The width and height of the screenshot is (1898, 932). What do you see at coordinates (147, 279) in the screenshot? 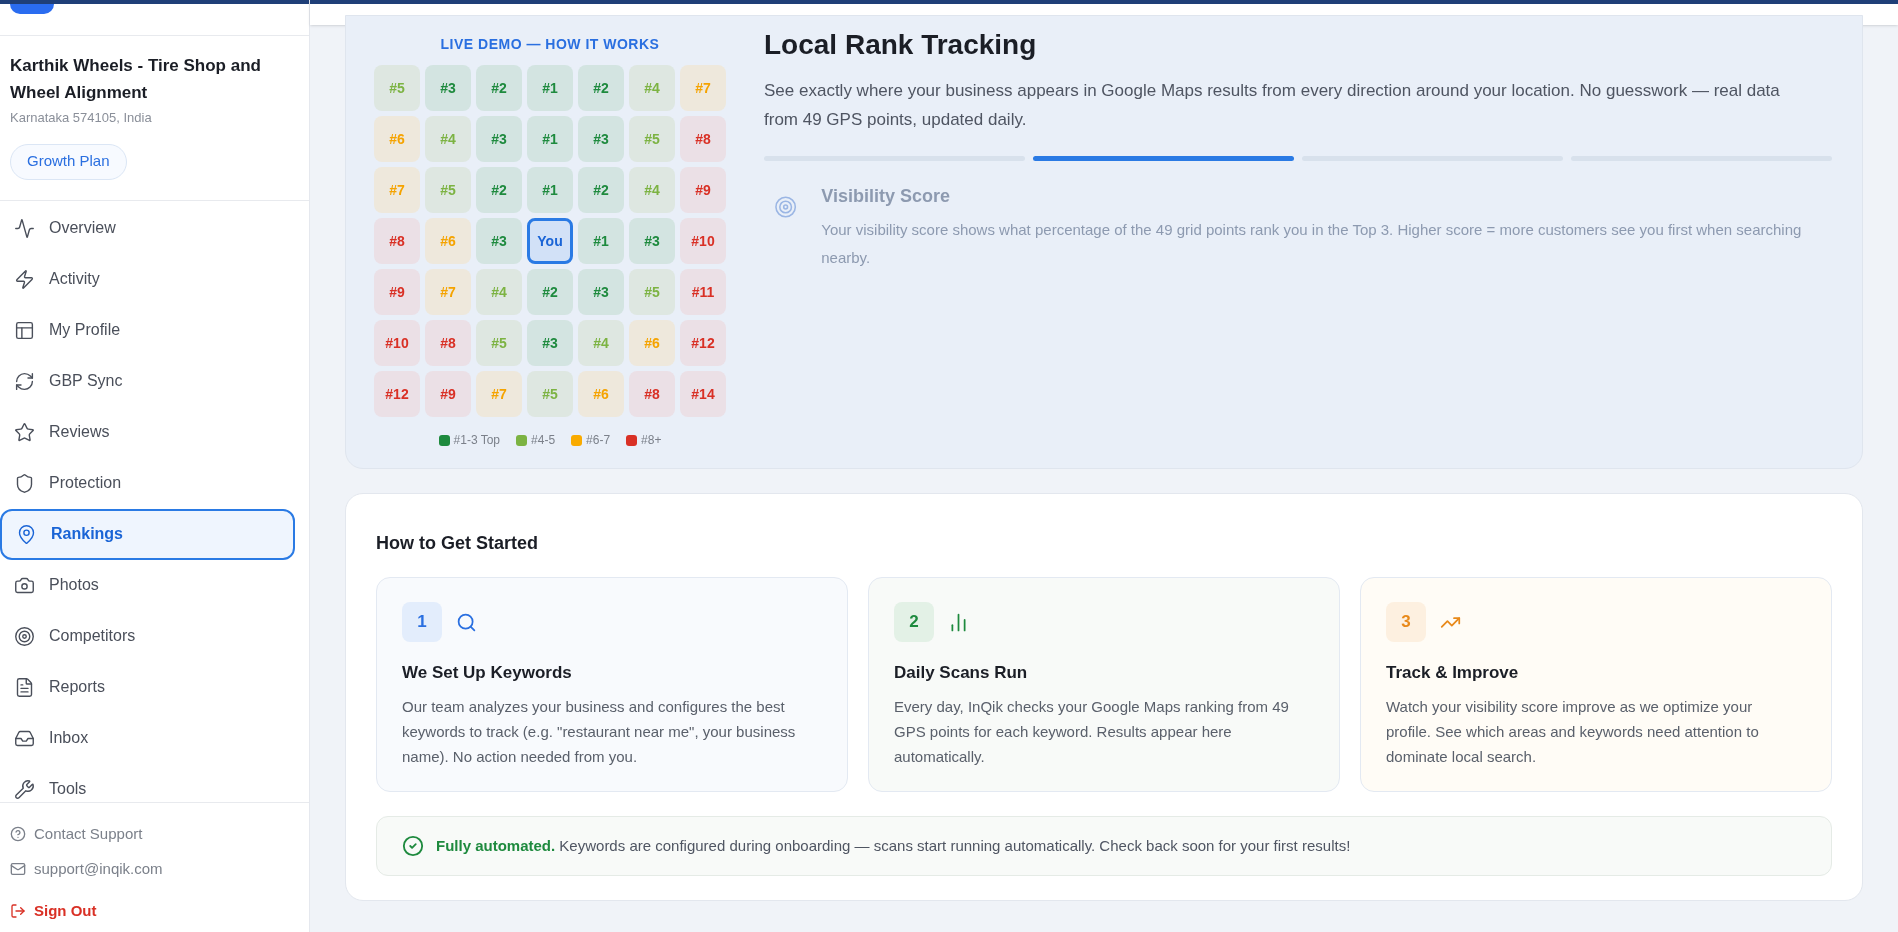
I see `nav-item: Activity` at bounding box center [147, 279].